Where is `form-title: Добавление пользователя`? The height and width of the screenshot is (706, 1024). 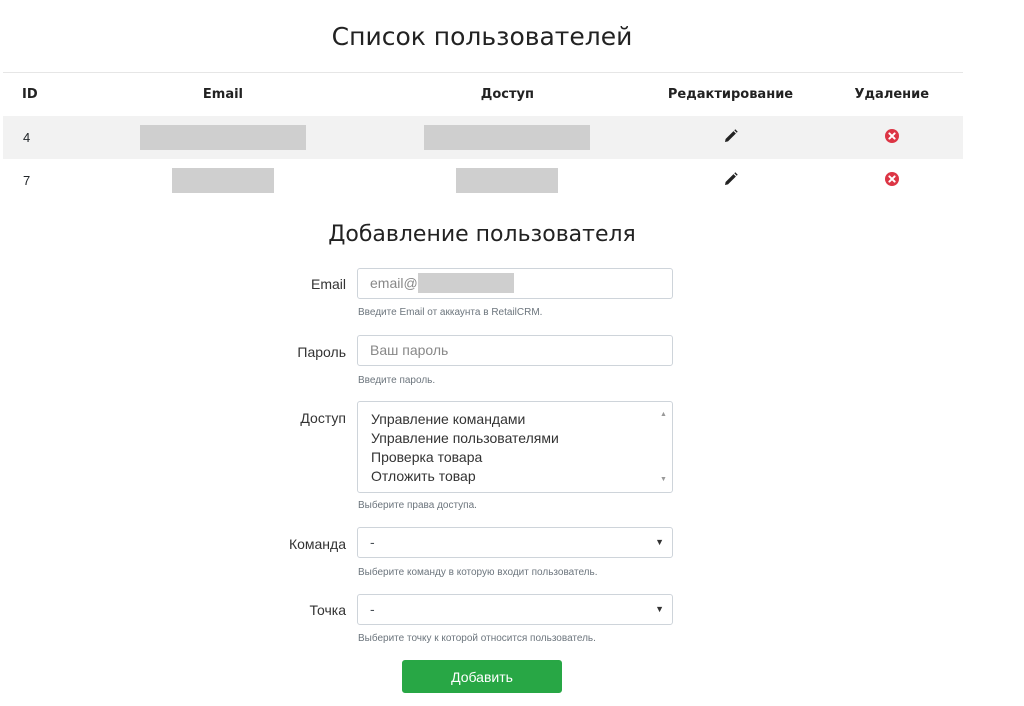
form-title: Добавление пользователя is located at coordinates (482, 234).